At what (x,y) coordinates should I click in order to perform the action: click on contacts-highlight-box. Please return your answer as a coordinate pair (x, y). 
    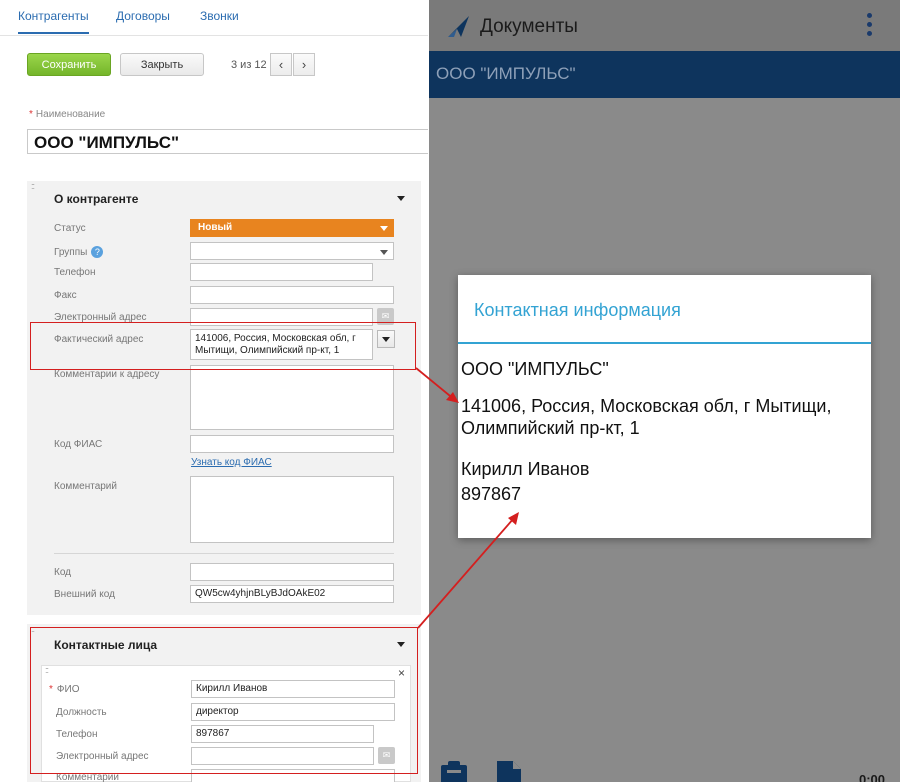
    Looking at the image, I should click on (224, 700).